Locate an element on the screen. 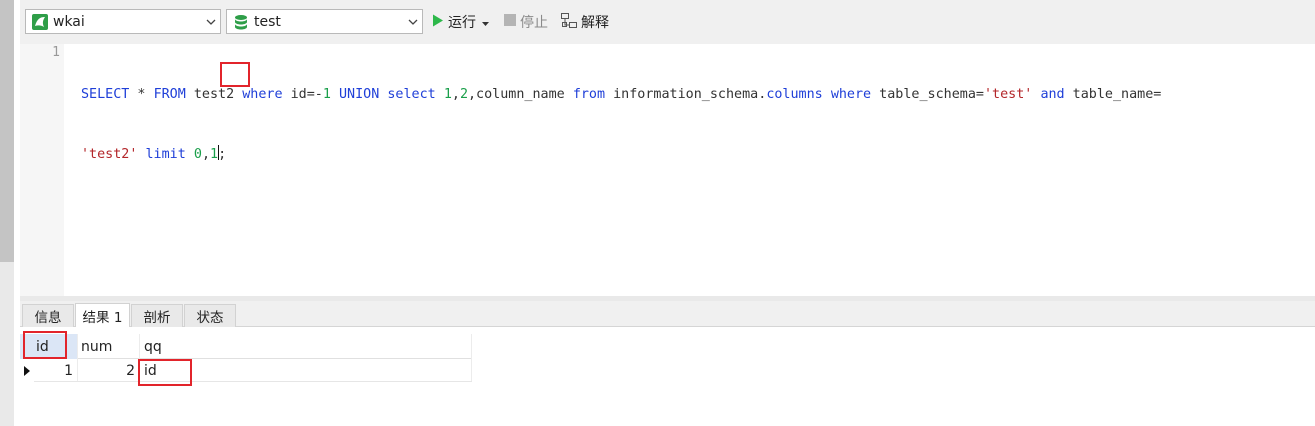 This screenshot has width=1315, height=426. grid-header: id num qq is located at coordinates (246, 346).